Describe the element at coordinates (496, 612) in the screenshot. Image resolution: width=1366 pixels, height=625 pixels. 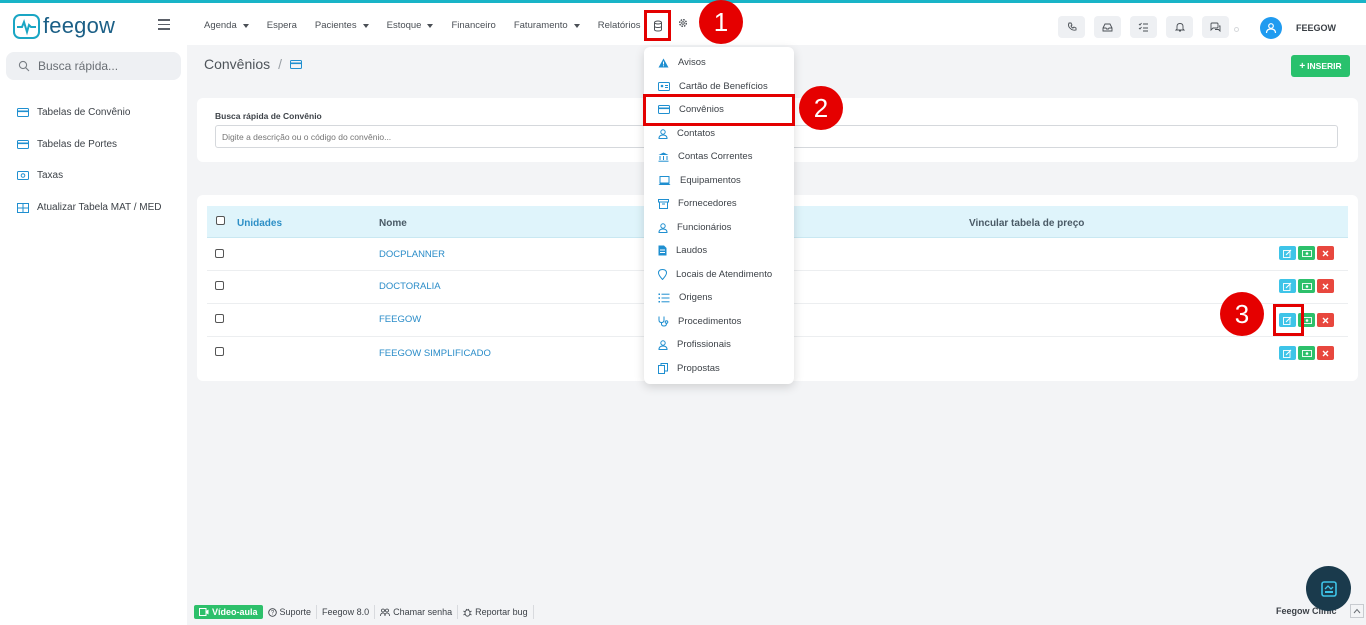
I see `reportar-bug-link: Reportar bug` at that location.